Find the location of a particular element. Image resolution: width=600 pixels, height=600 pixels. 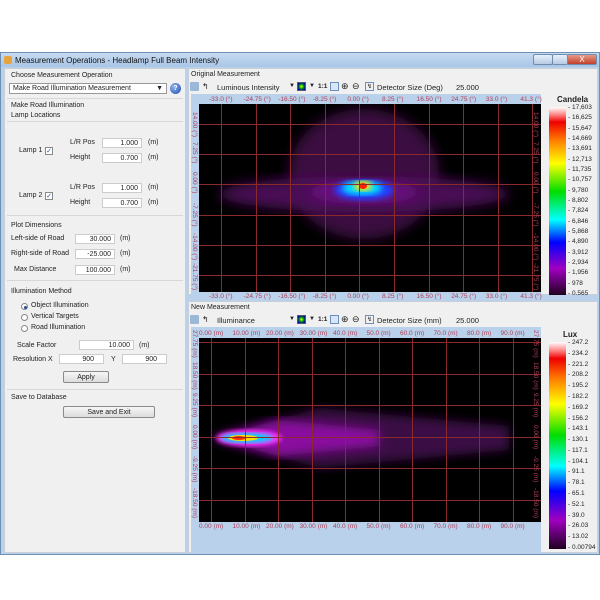

colorbar-tick: - 91.1 is located at coordinates (576, 472).